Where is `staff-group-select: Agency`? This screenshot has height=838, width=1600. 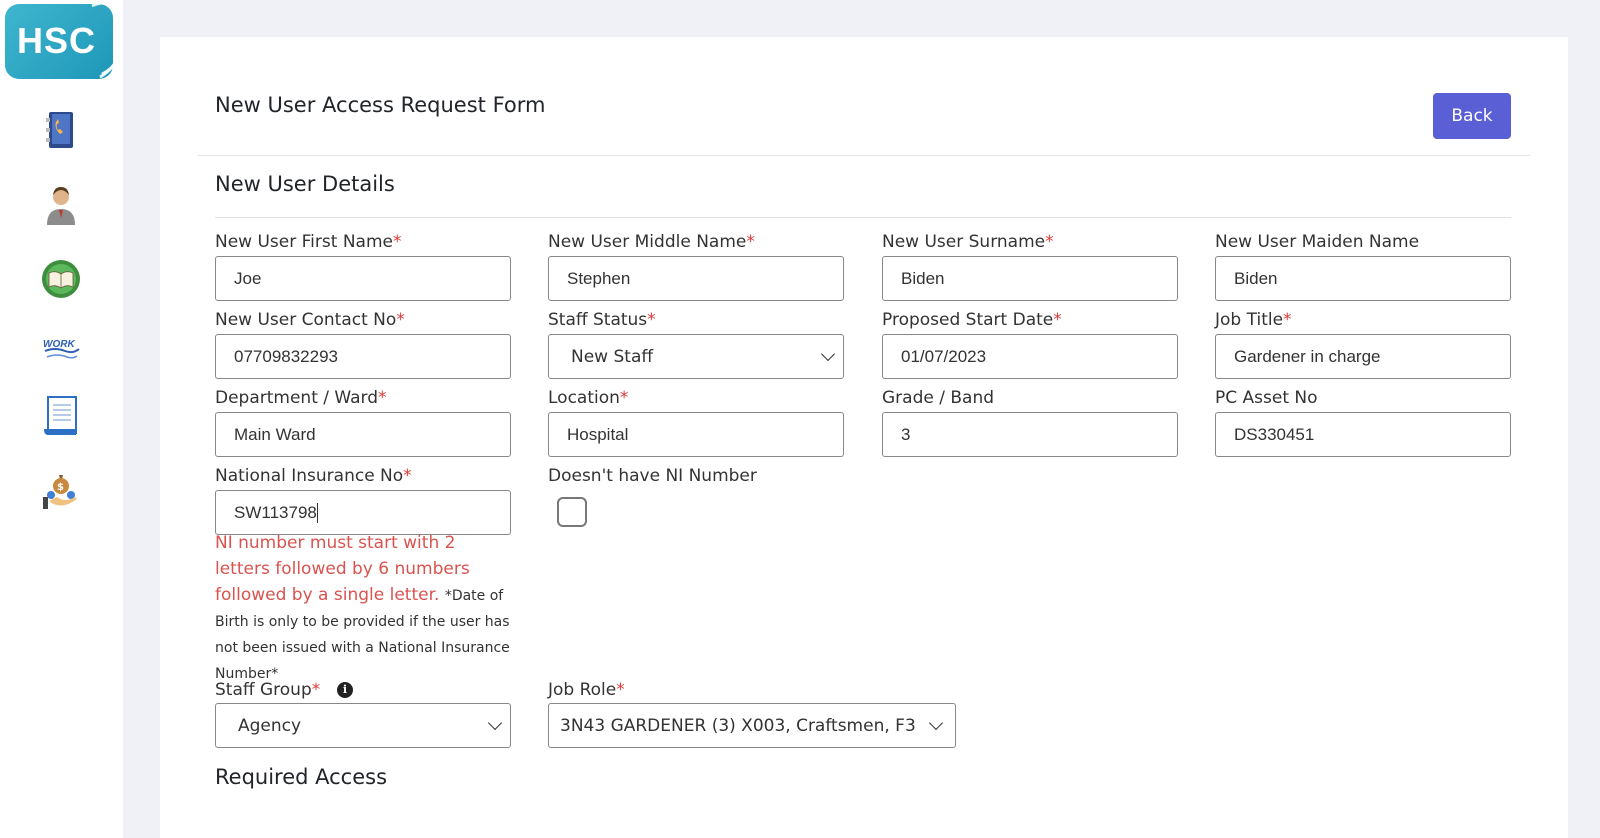 staff-group-select: Agency is located at coordinates (363, 725).